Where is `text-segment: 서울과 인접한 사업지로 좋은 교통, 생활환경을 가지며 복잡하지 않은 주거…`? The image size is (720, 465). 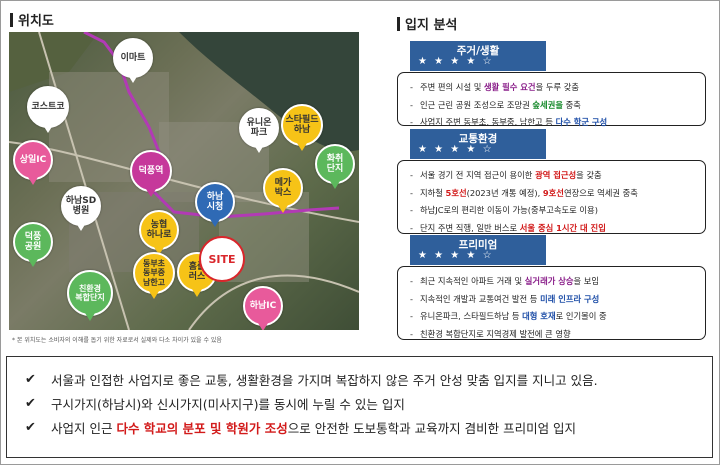 text-segment: 서울과 인접한 사업지로 좋은 교통, 생활환경을 가지며 복잡하지 않은 주거… is located at coordinates (324, 380).